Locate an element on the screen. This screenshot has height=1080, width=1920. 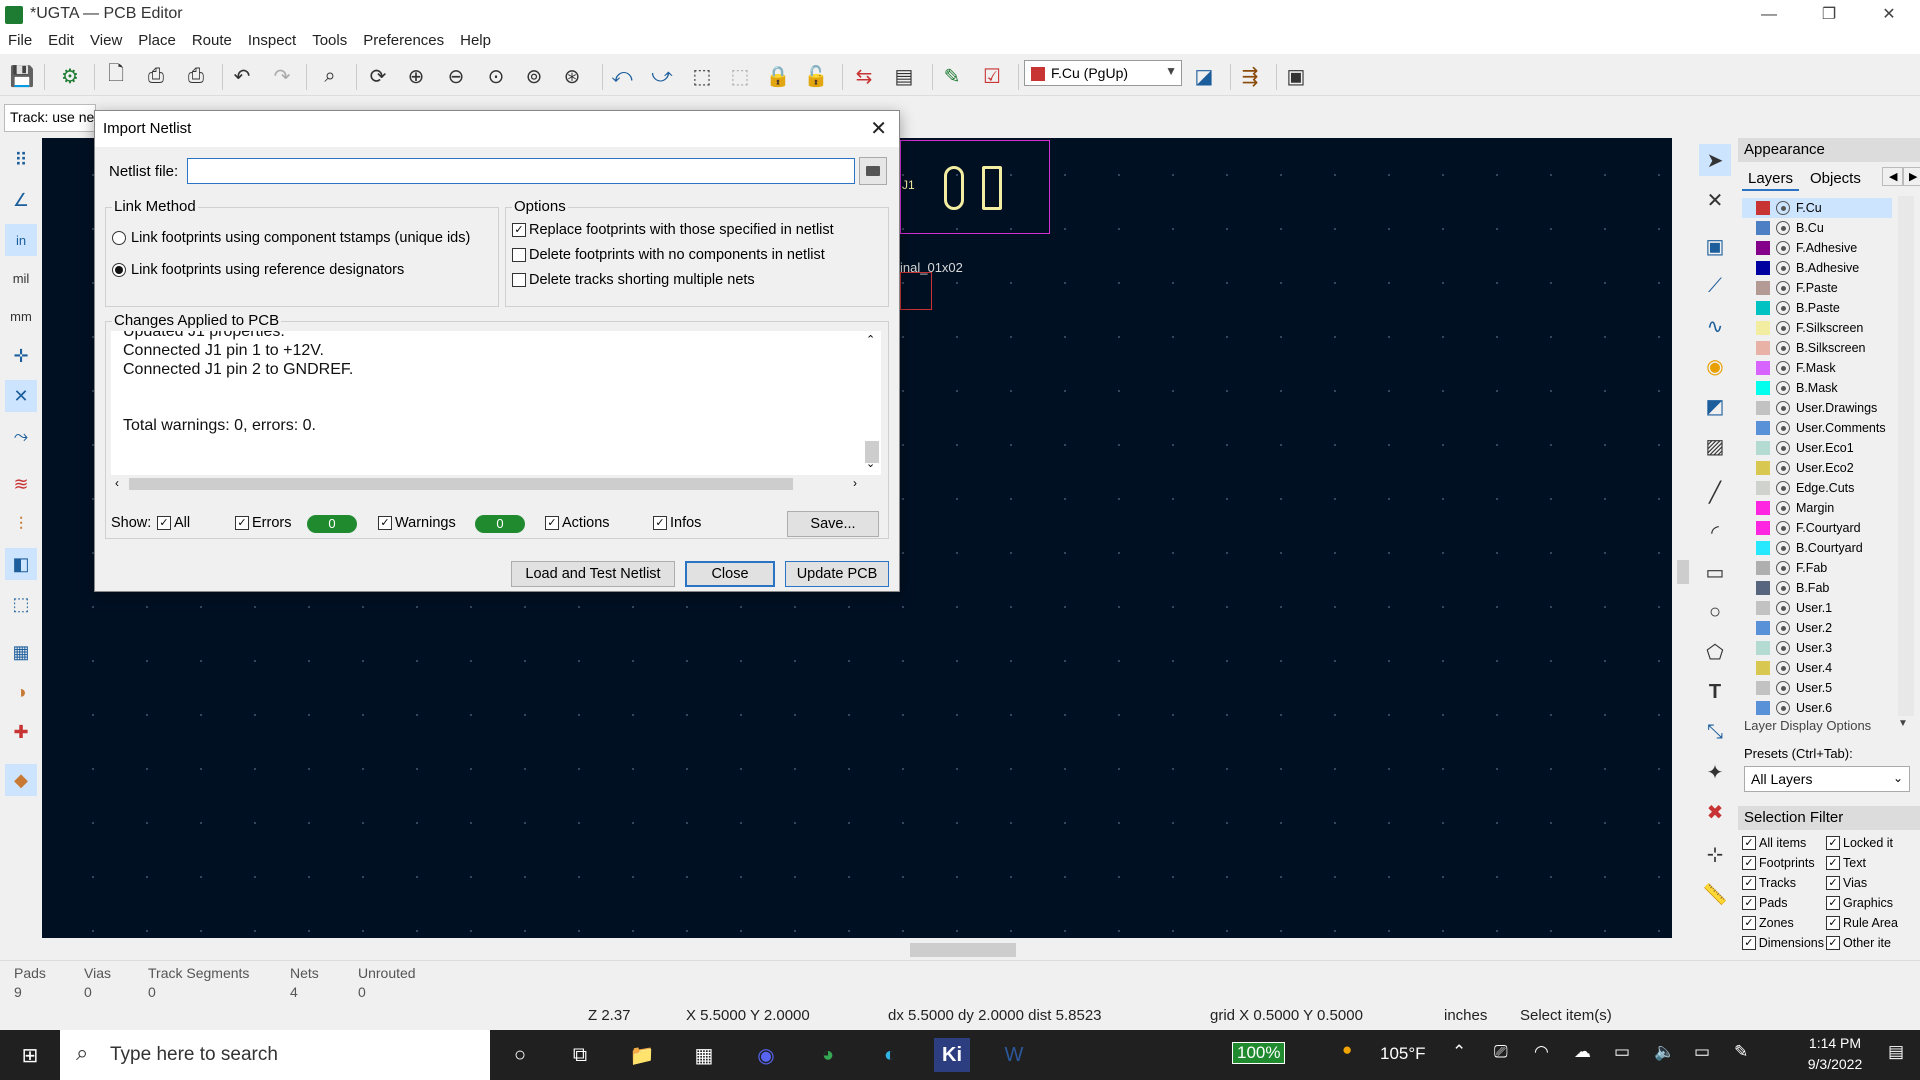
tray-meet-icon: ⎚ is located at coordinates (1501, 1052).